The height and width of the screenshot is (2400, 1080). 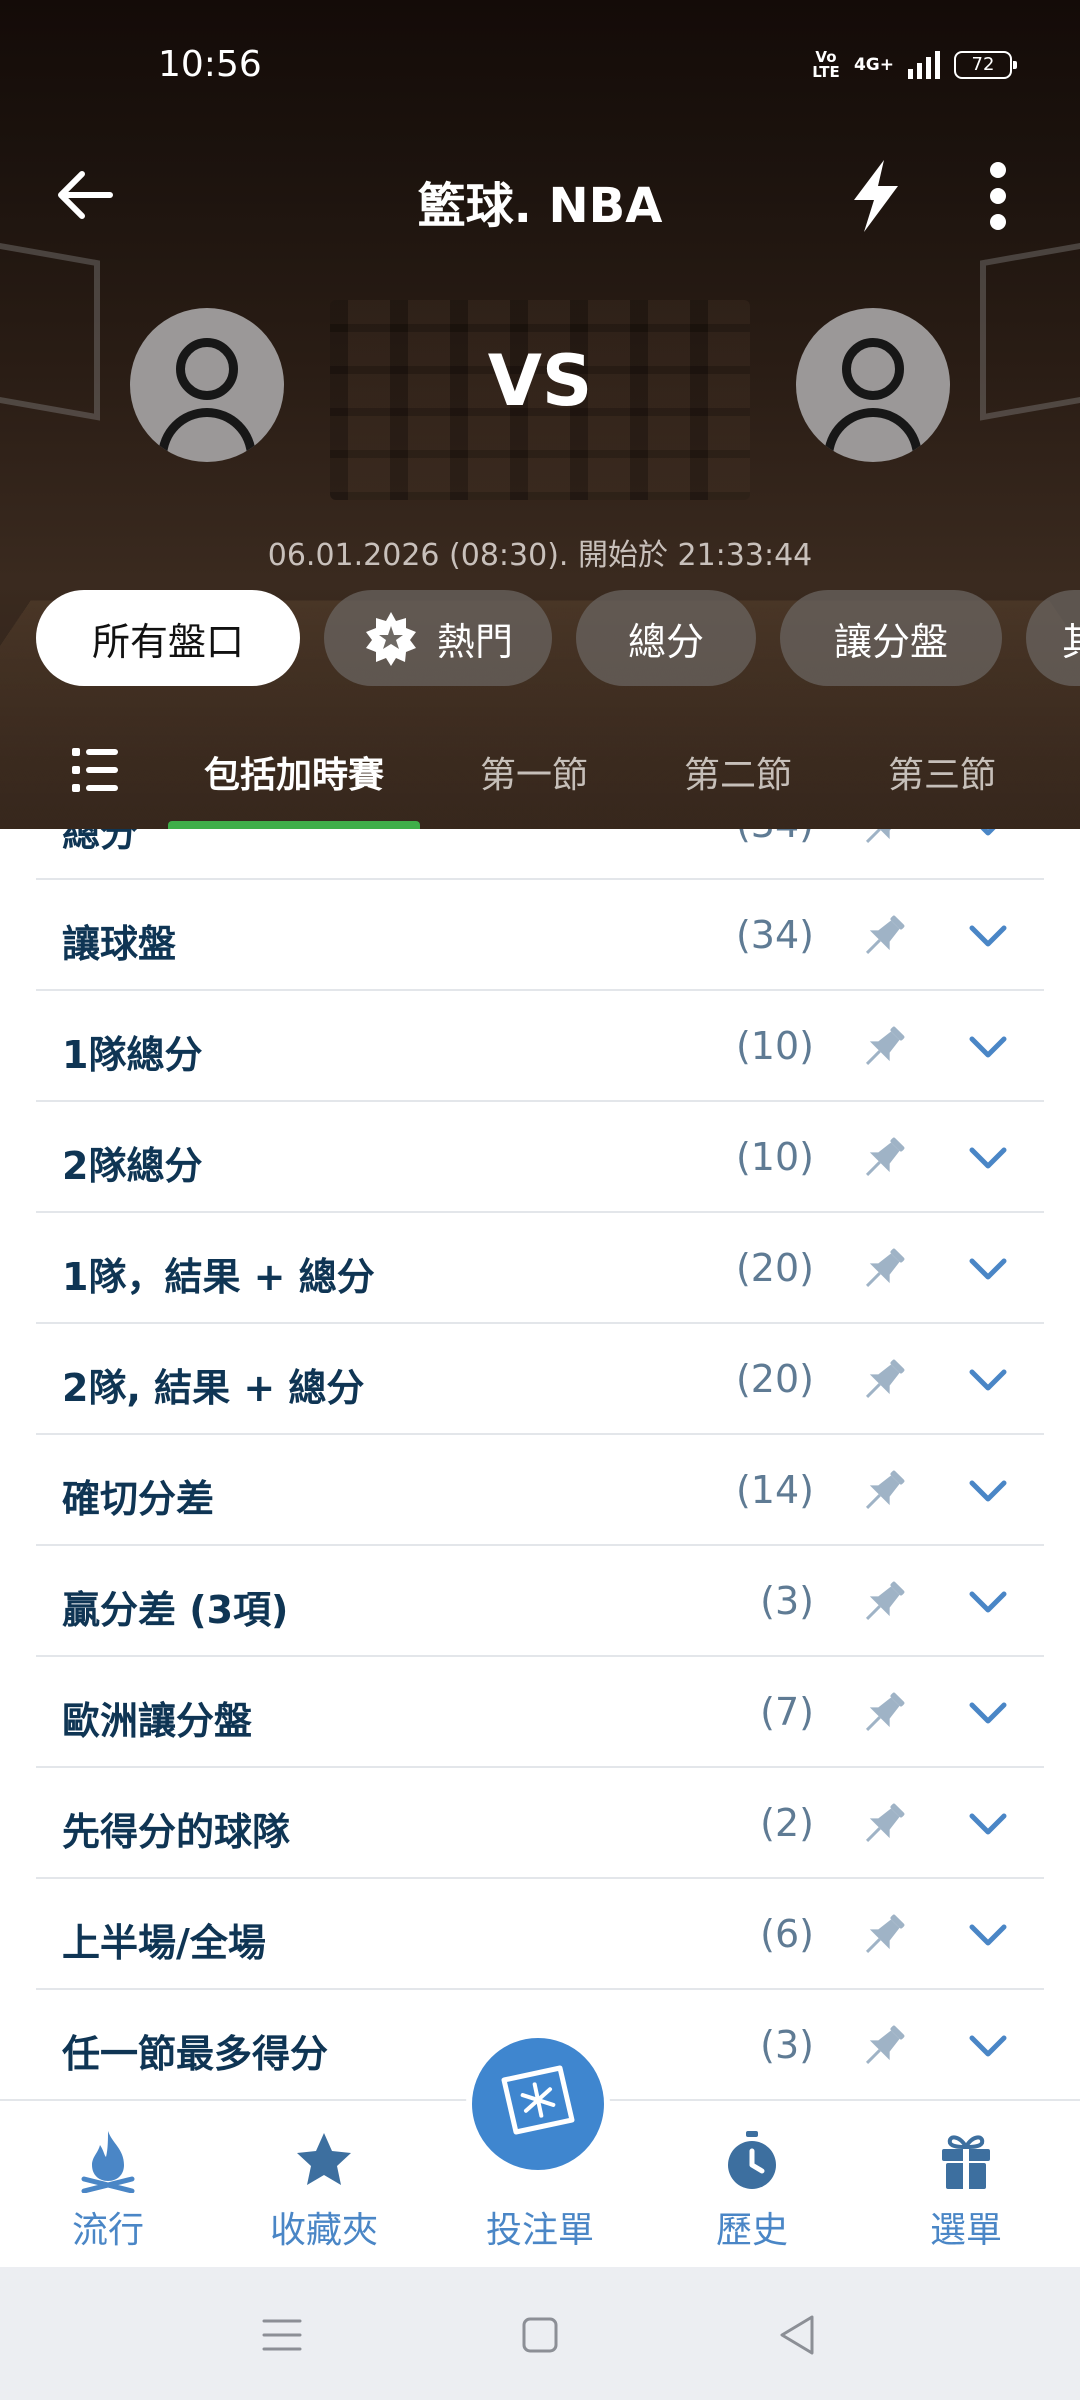 What do you see at coordinates (540, 854) in the screenshot?
I see `market-row: 總分 (34)` at bounding box center [540, 854].